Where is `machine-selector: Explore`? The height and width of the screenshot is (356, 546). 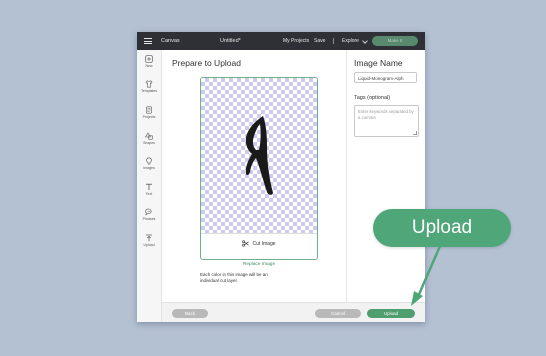
machine-selector: Explore is located at coordinates (350, 41).